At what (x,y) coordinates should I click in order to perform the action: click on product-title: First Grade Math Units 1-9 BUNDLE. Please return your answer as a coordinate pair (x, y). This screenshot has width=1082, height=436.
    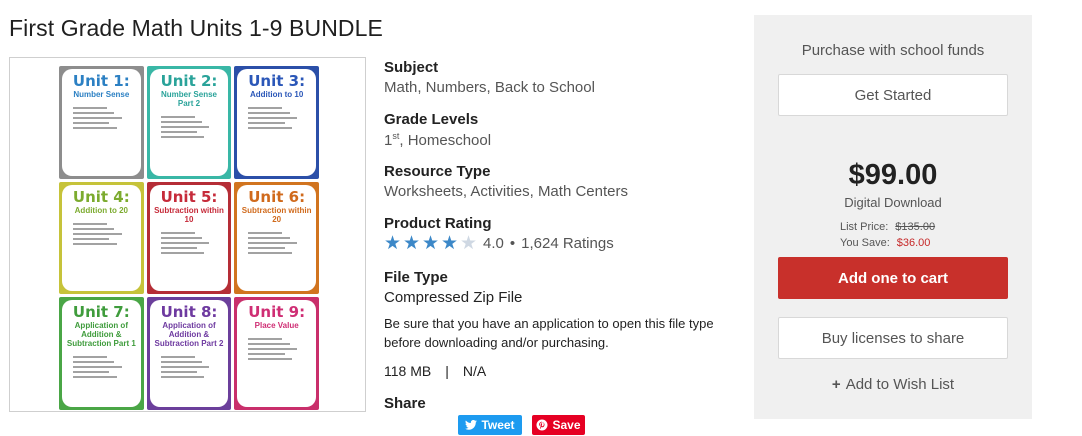
    Looking at the image, I should click on (196, 28).